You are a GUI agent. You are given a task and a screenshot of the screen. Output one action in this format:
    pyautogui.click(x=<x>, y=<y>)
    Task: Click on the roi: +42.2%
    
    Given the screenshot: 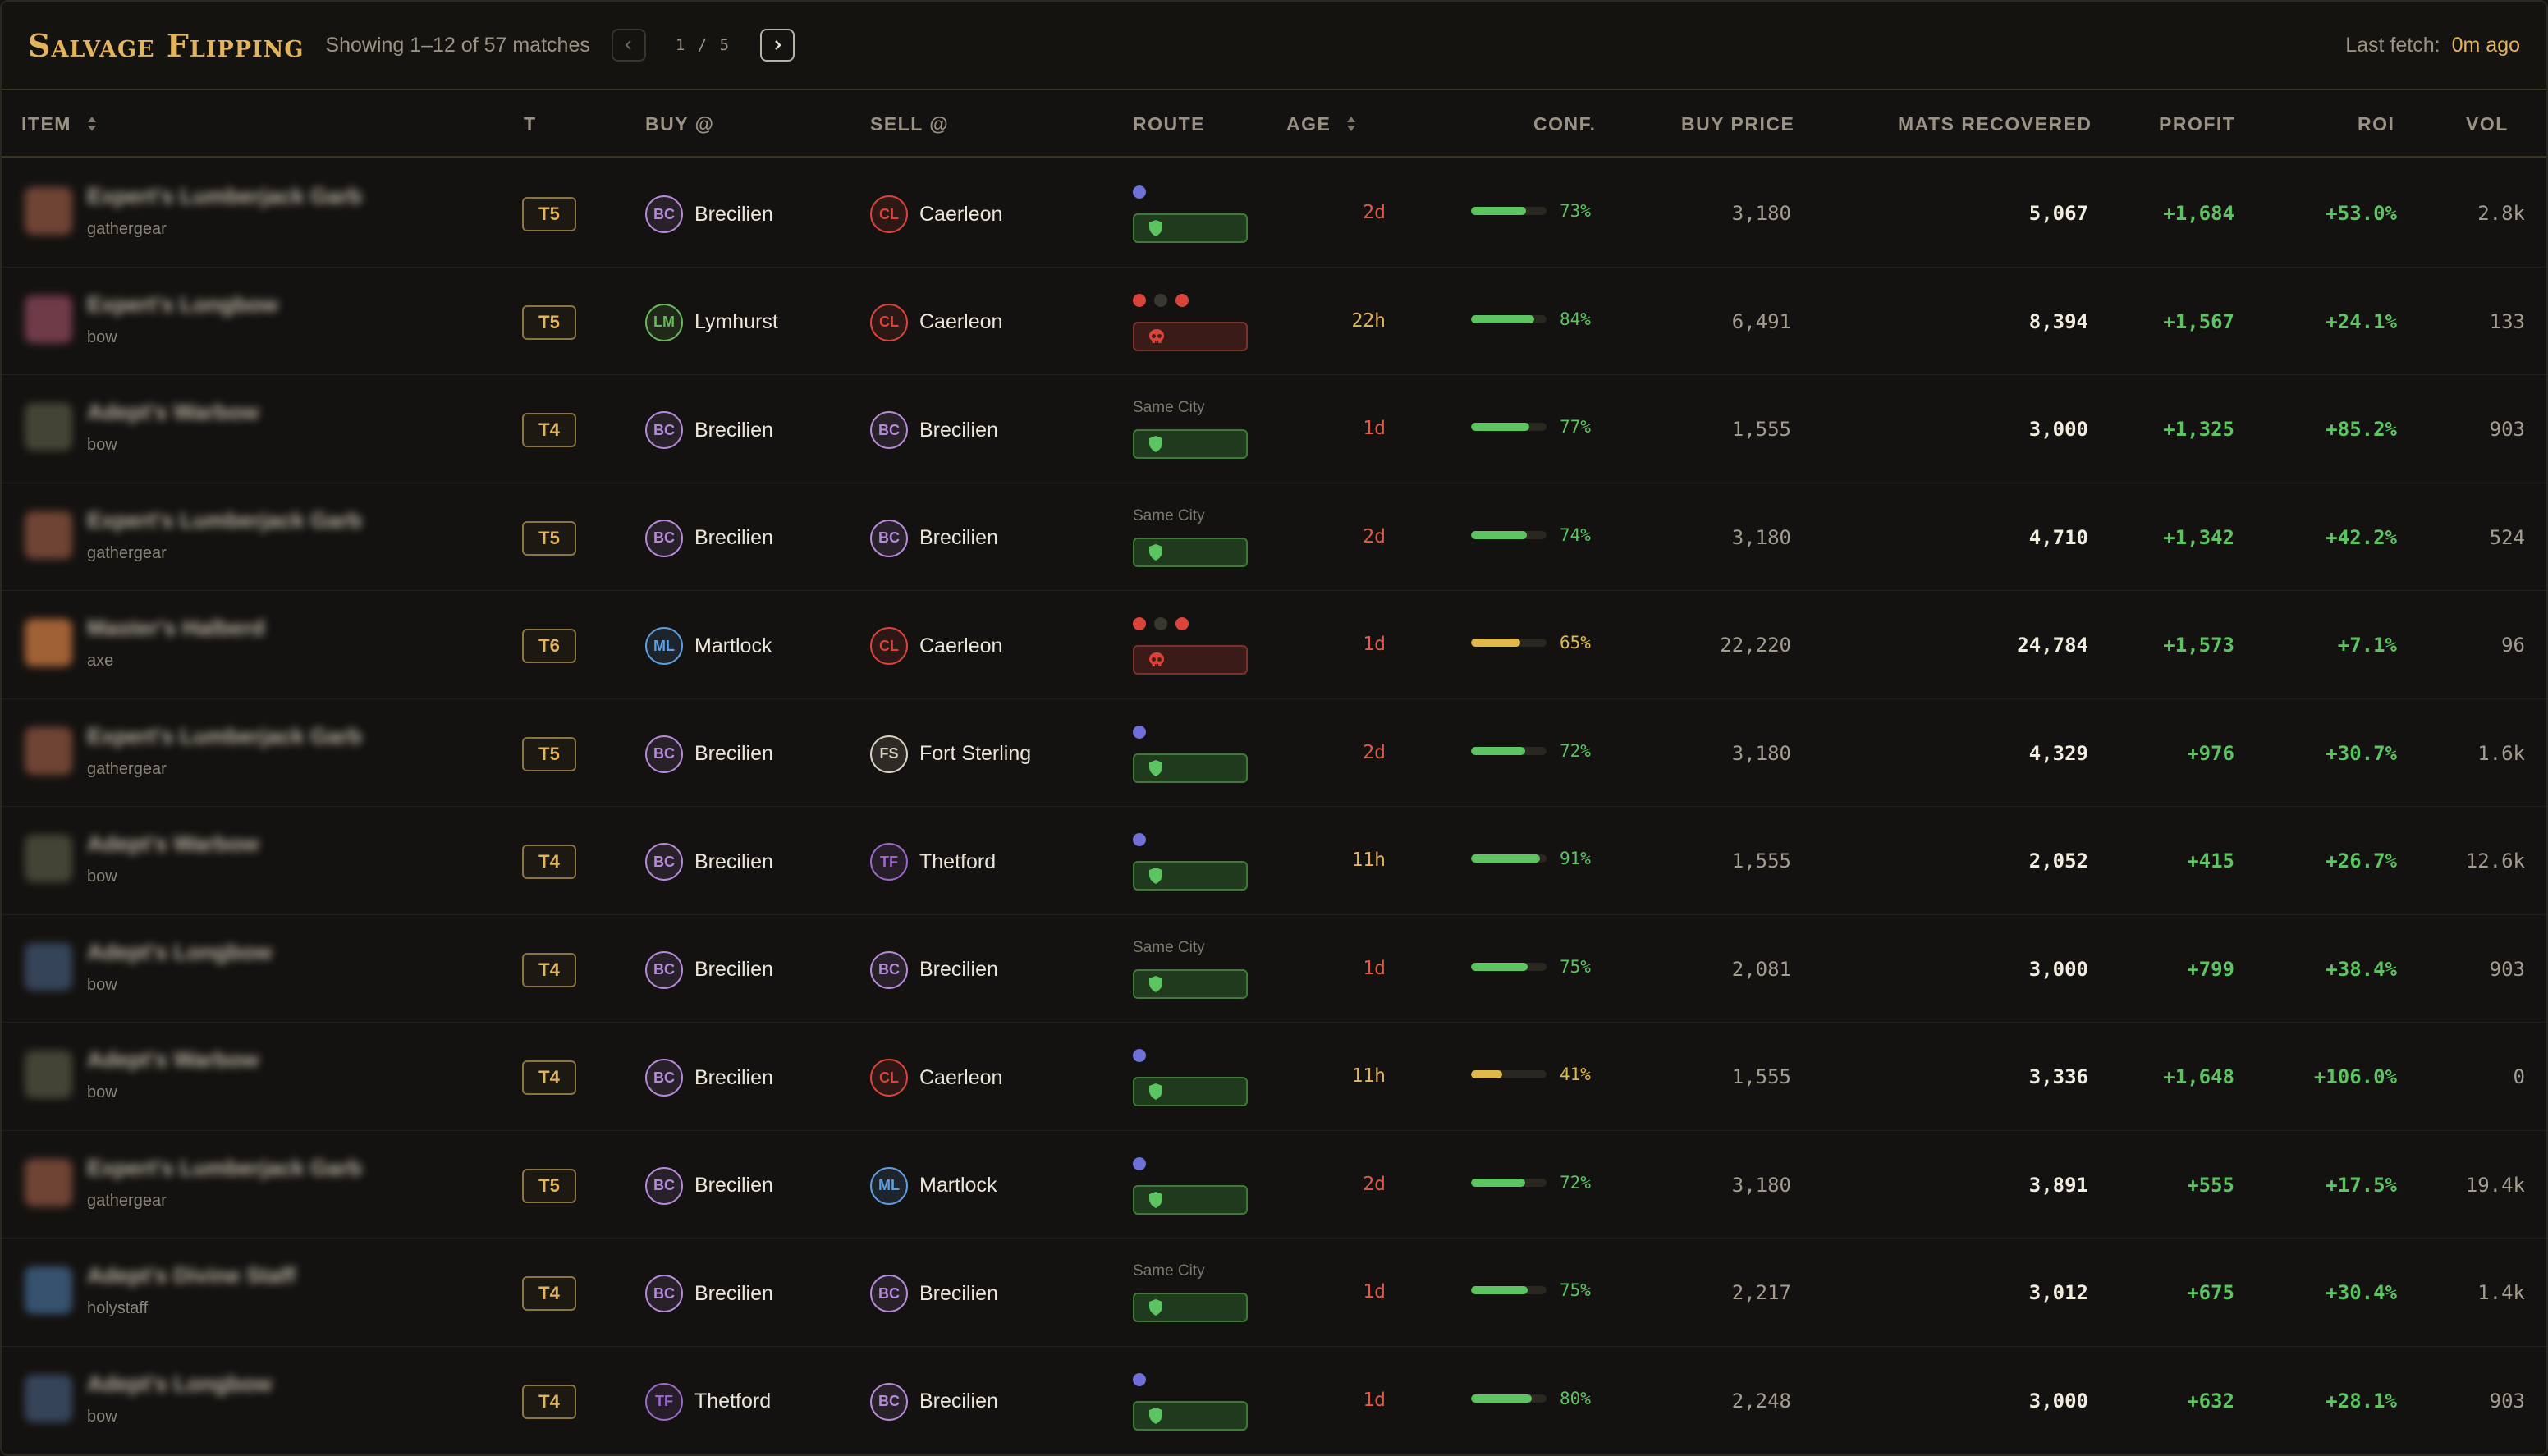 What is the action you would take?
    pyautogui.click(x=2361, y=537)
    